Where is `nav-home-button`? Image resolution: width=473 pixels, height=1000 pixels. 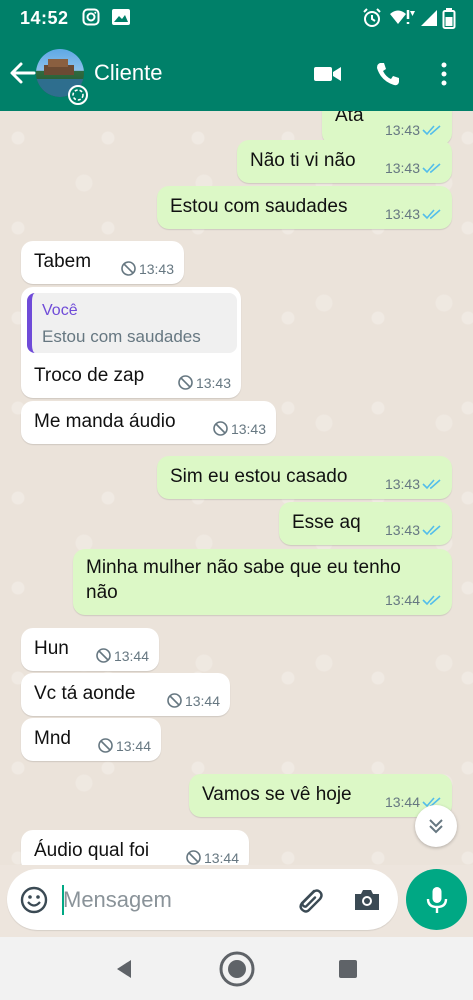 nav-home-button is located at coordinates (237, 969).